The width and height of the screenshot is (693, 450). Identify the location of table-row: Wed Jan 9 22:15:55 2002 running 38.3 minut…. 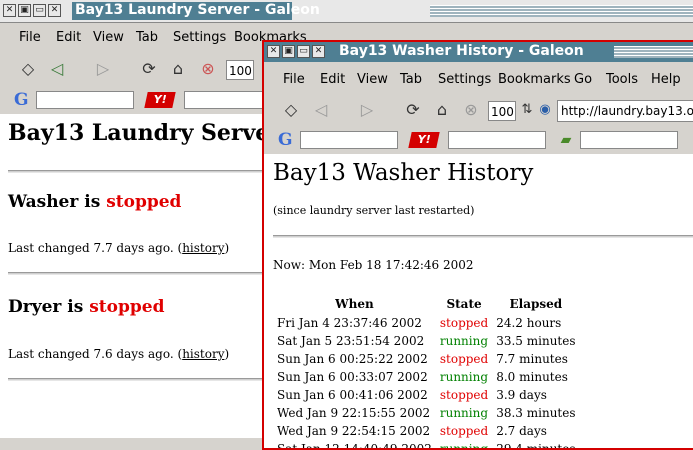
(426, 413).